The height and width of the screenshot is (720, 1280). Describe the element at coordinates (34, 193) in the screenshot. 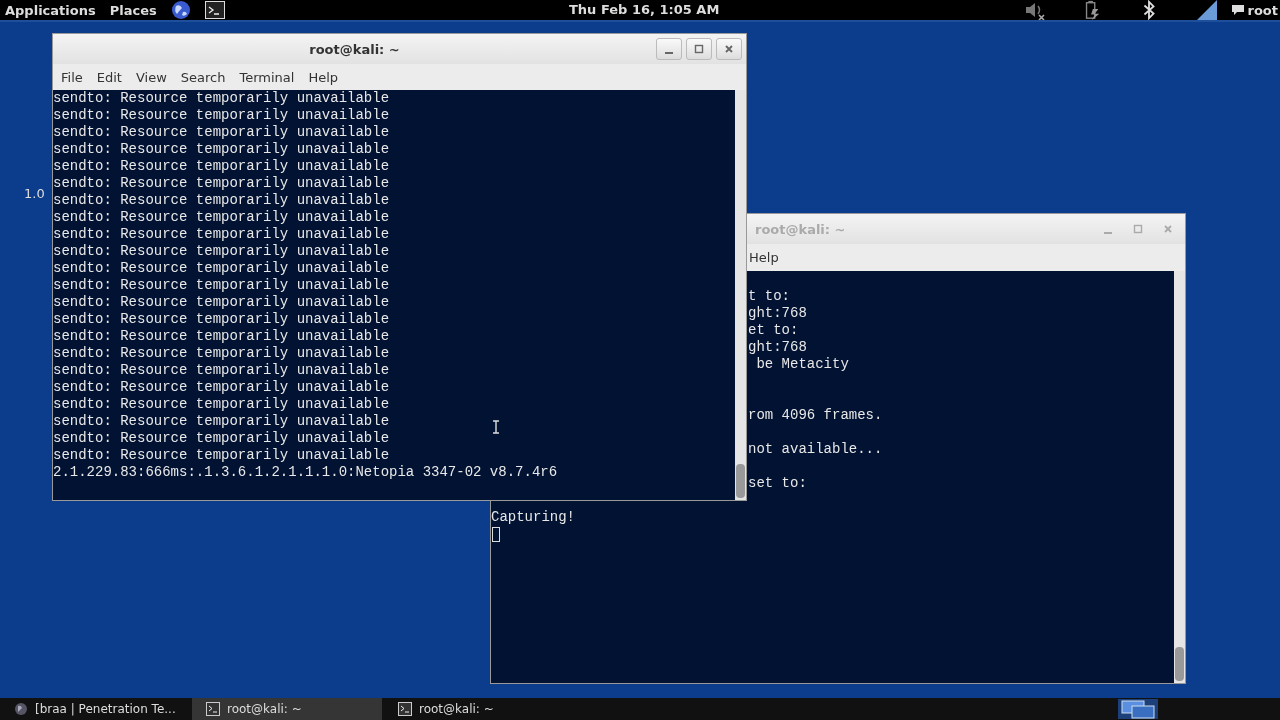

I see `desktop-label: 1.0` at that location.